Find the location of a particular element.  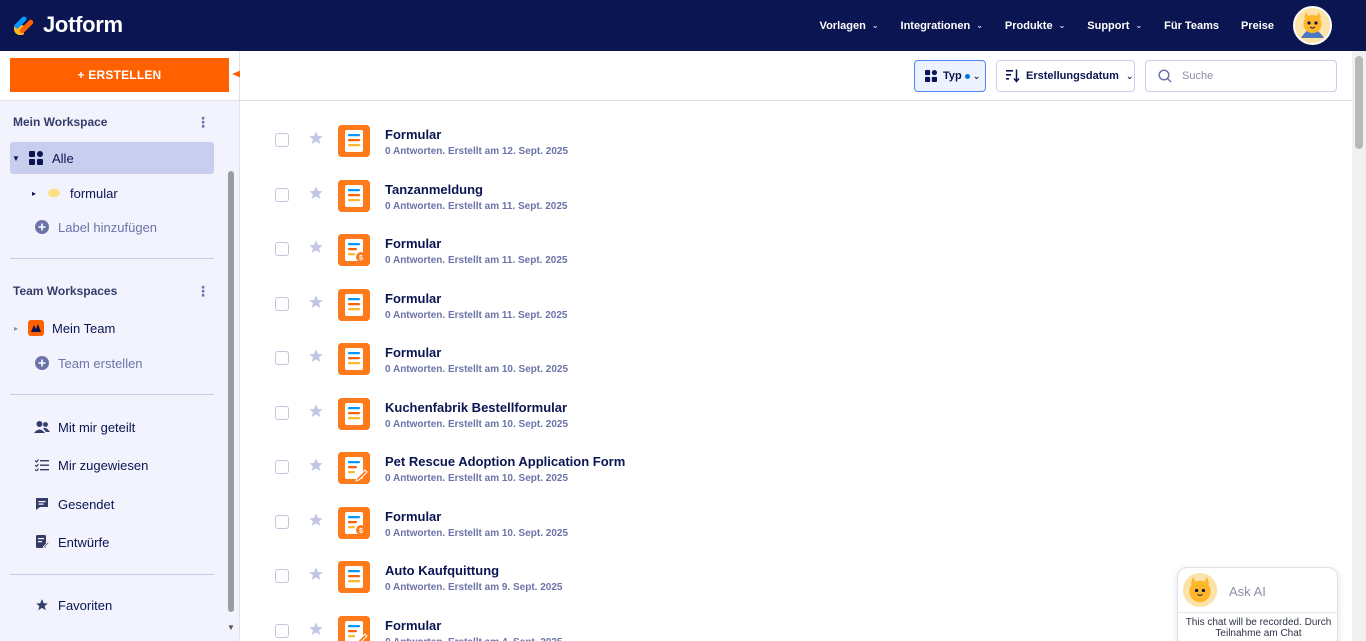

label-tag-icon is located at coordinates (54, 193).